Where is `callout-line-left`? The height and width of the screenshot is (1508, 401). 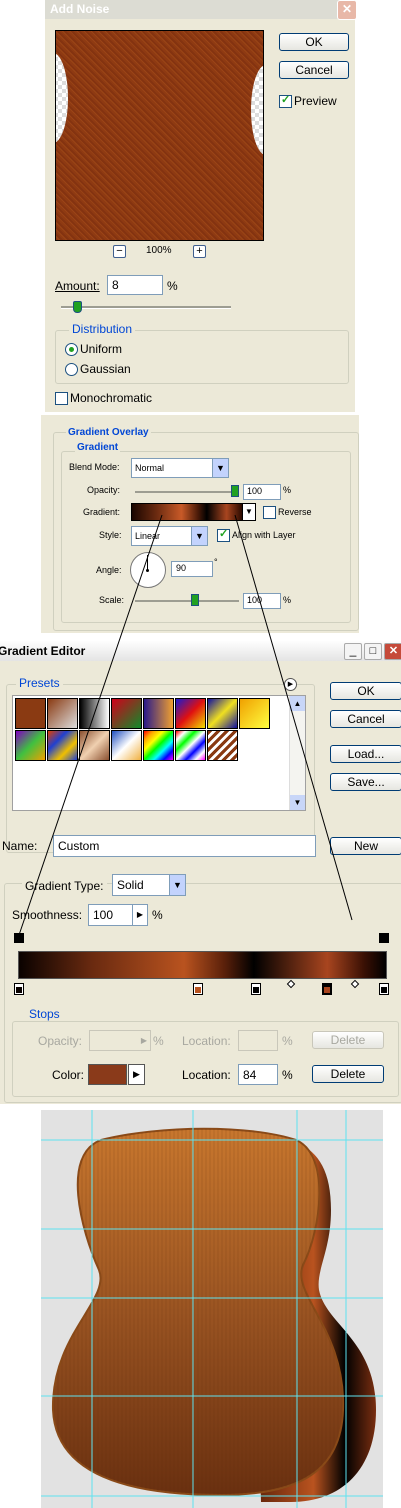 callout-line-left is located at coordinates (90, 726).